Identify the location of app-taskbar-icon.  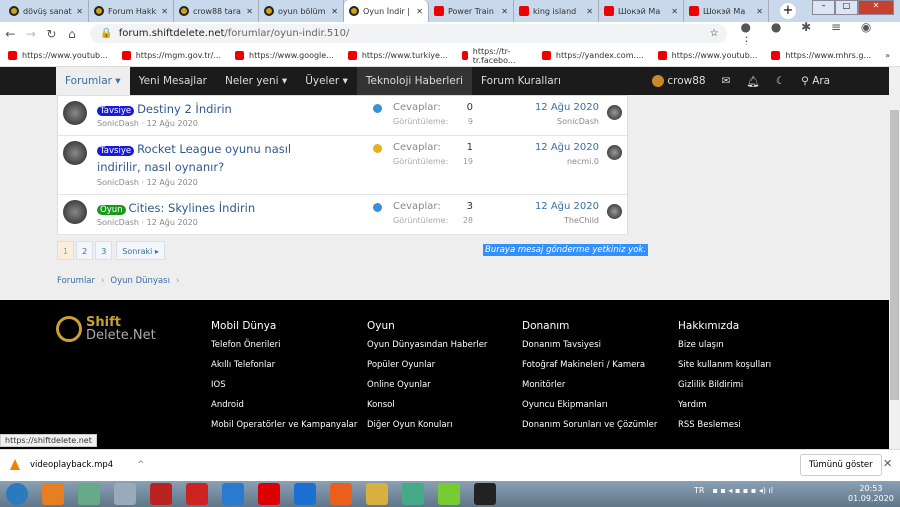
(161, 494).